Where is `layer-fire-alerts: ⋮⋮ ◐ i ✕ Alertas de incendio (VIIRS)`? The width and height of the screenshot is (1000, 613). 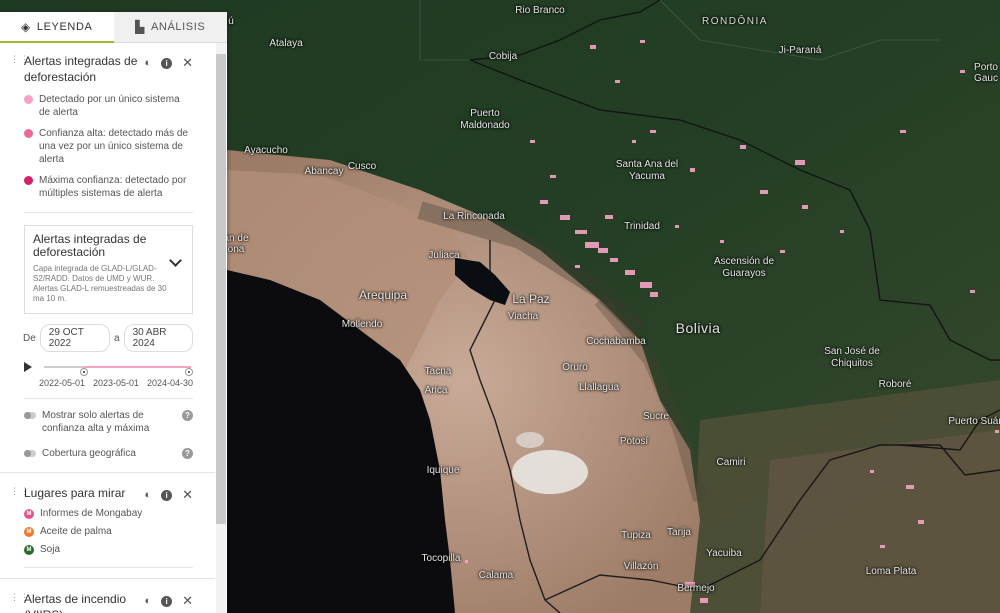 layer-fire-alerts: ⋮⋮ ◐ i ✕ Alertas de incendio (VIIRS) is located at coordinates (107, 596).